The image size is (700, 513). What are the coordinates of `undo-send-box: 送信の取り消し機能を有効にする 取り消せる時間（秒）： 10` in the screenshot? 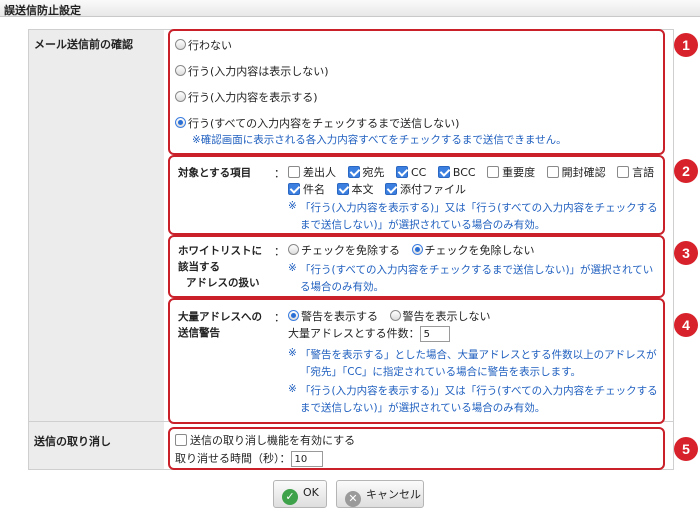 It's located at (416, 448).